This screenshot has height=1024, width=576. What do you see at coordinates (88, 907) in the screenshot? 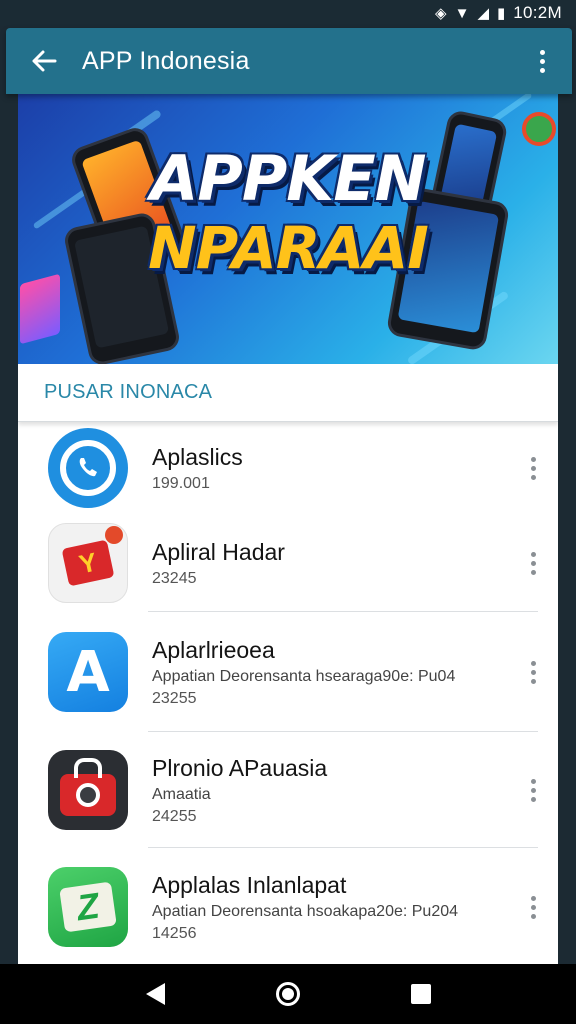
I see `letter-z-icon: Z` at bounding box center [88, 907].